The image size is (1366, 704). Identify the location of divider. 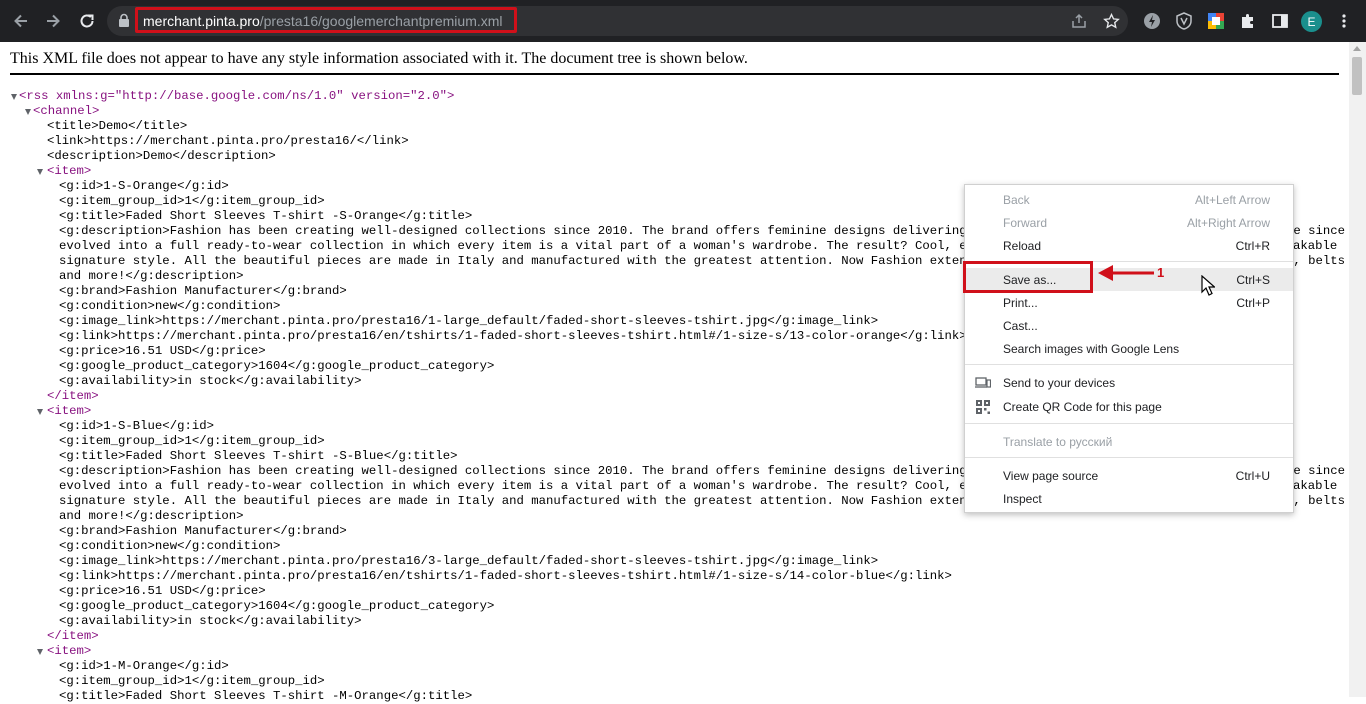
(674, 74).